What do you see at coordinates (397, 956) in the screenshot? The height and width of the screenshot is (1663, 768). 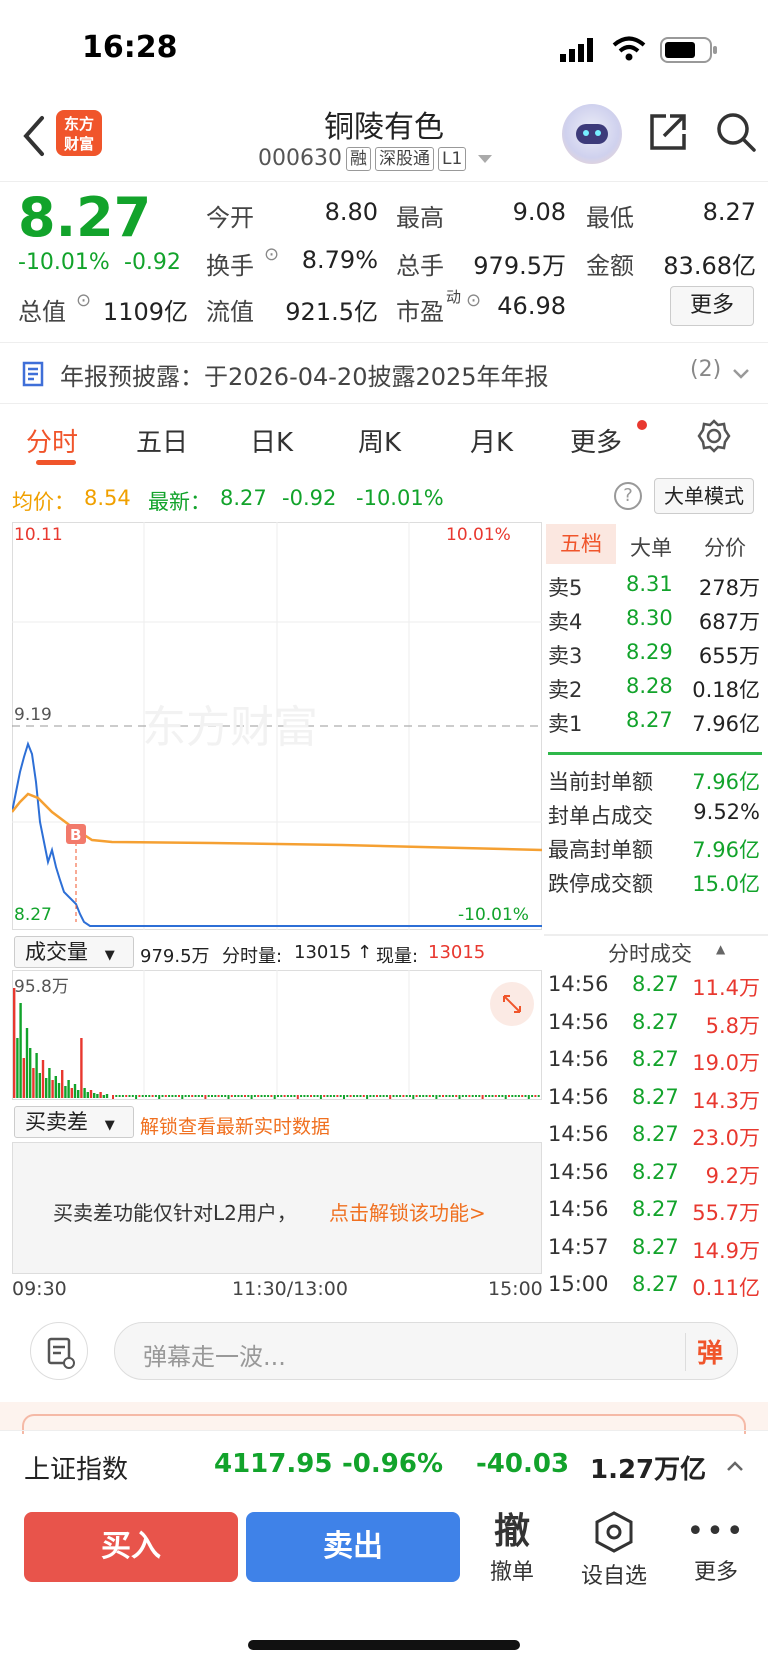 I see `current-volume-label: 现量:` at bounding box center [397, 956].